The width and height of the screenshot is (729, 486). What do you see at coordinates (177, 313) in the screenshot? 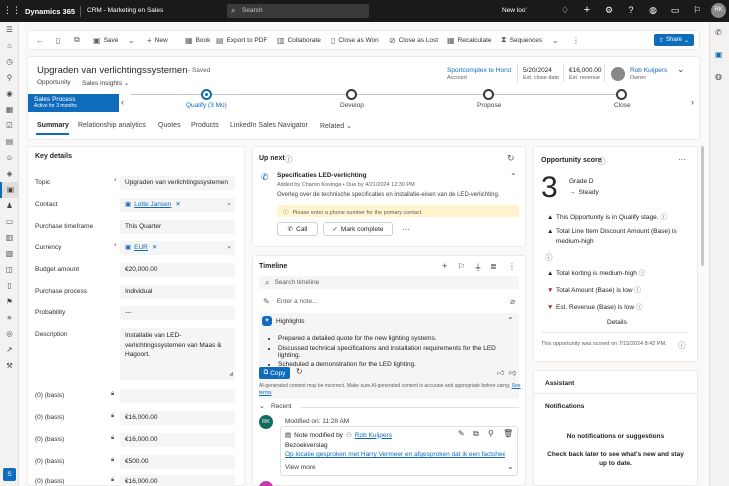
I see `probability-field: ---` at bounding box center [177, 313].